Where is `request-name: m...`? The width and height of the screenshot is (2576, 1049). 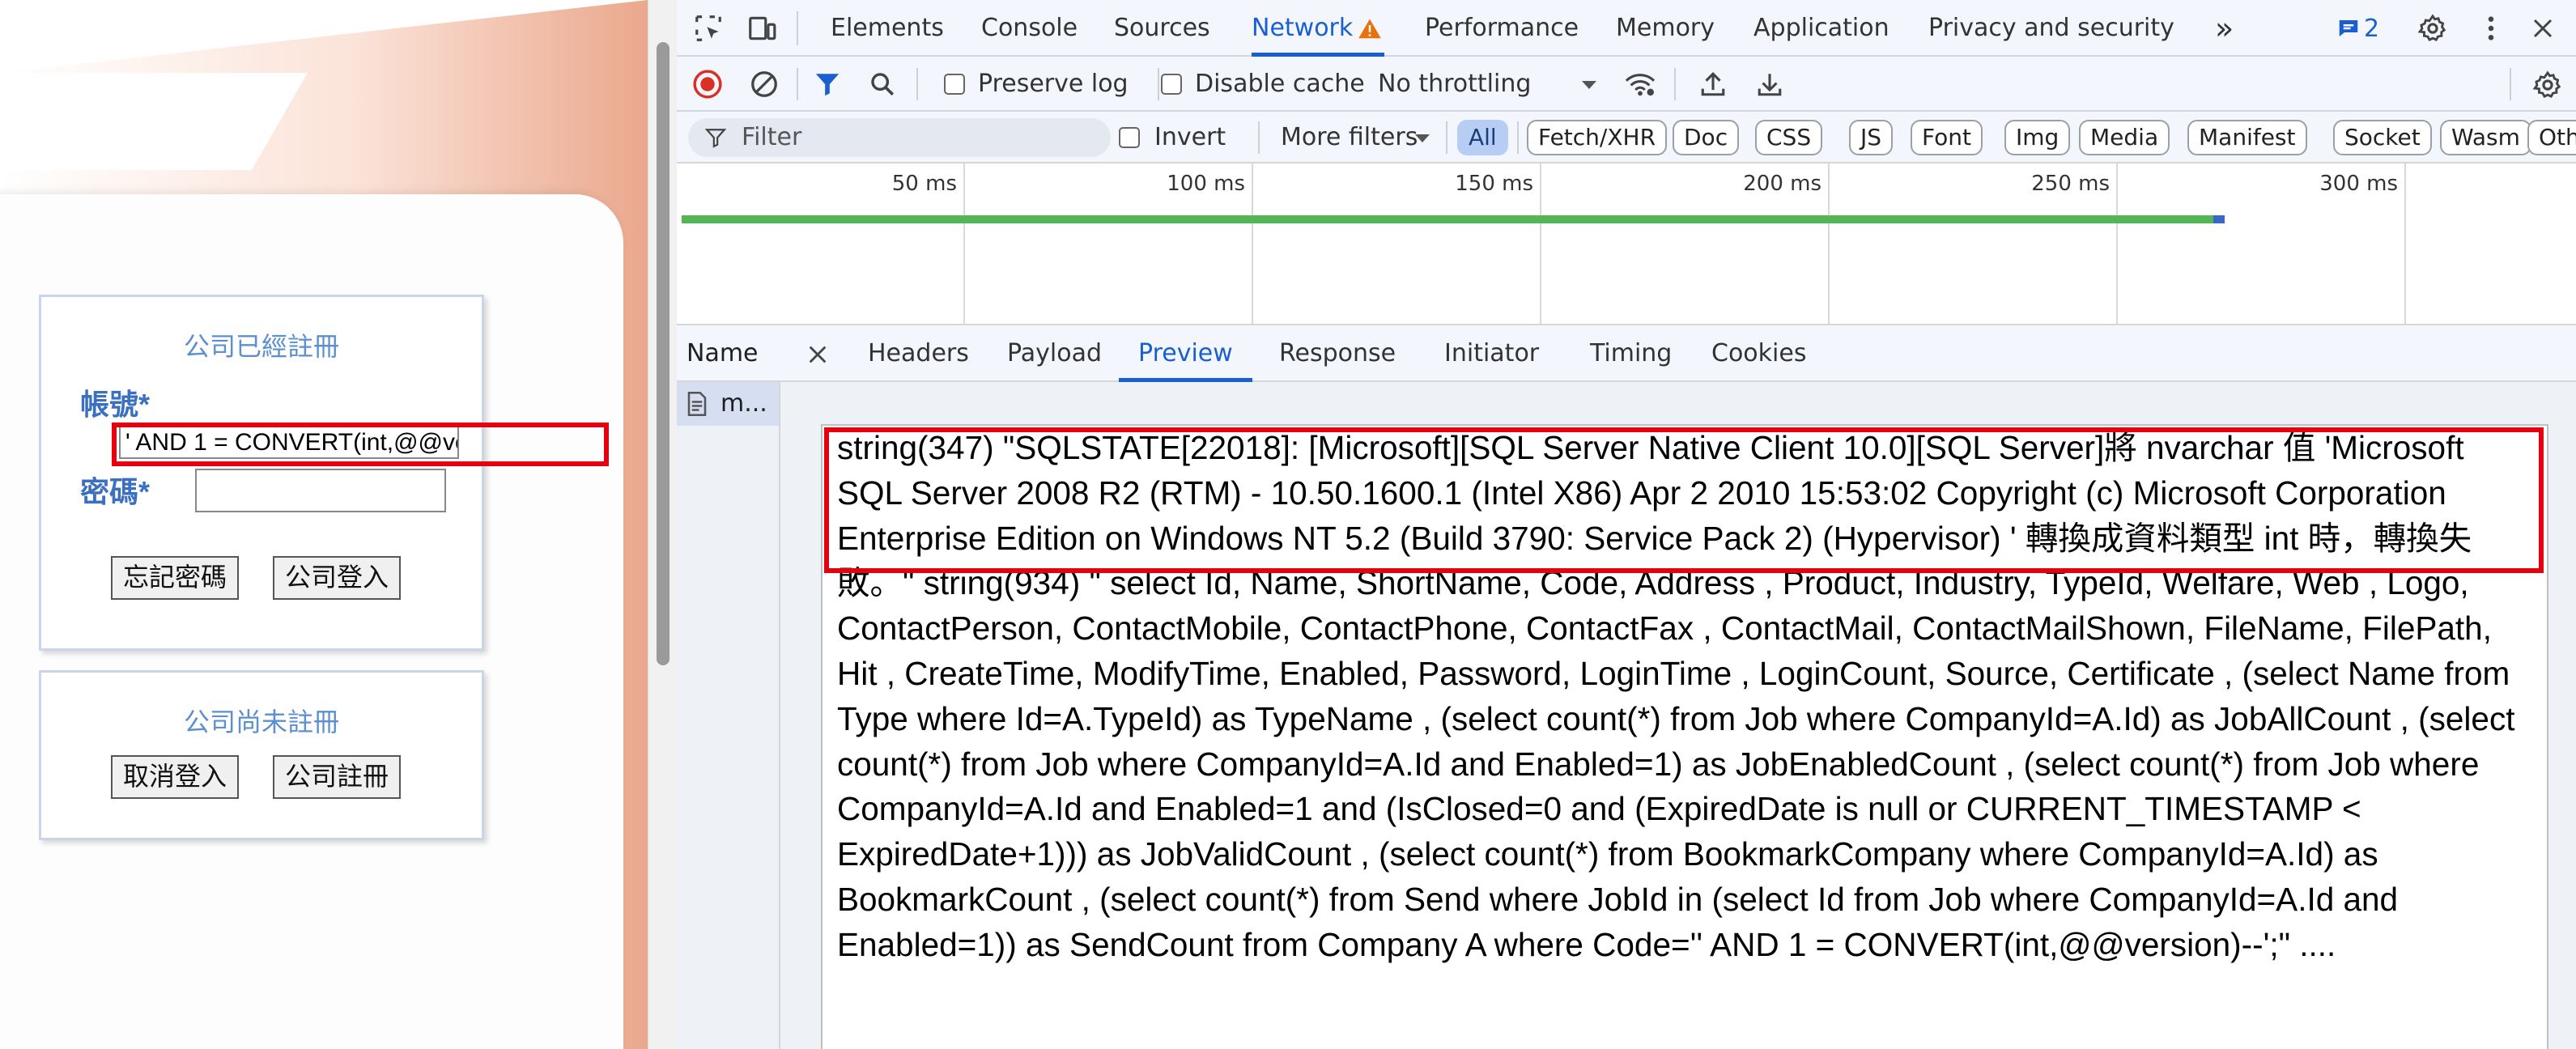
request-name: m... is located at coordinates (744, 403).